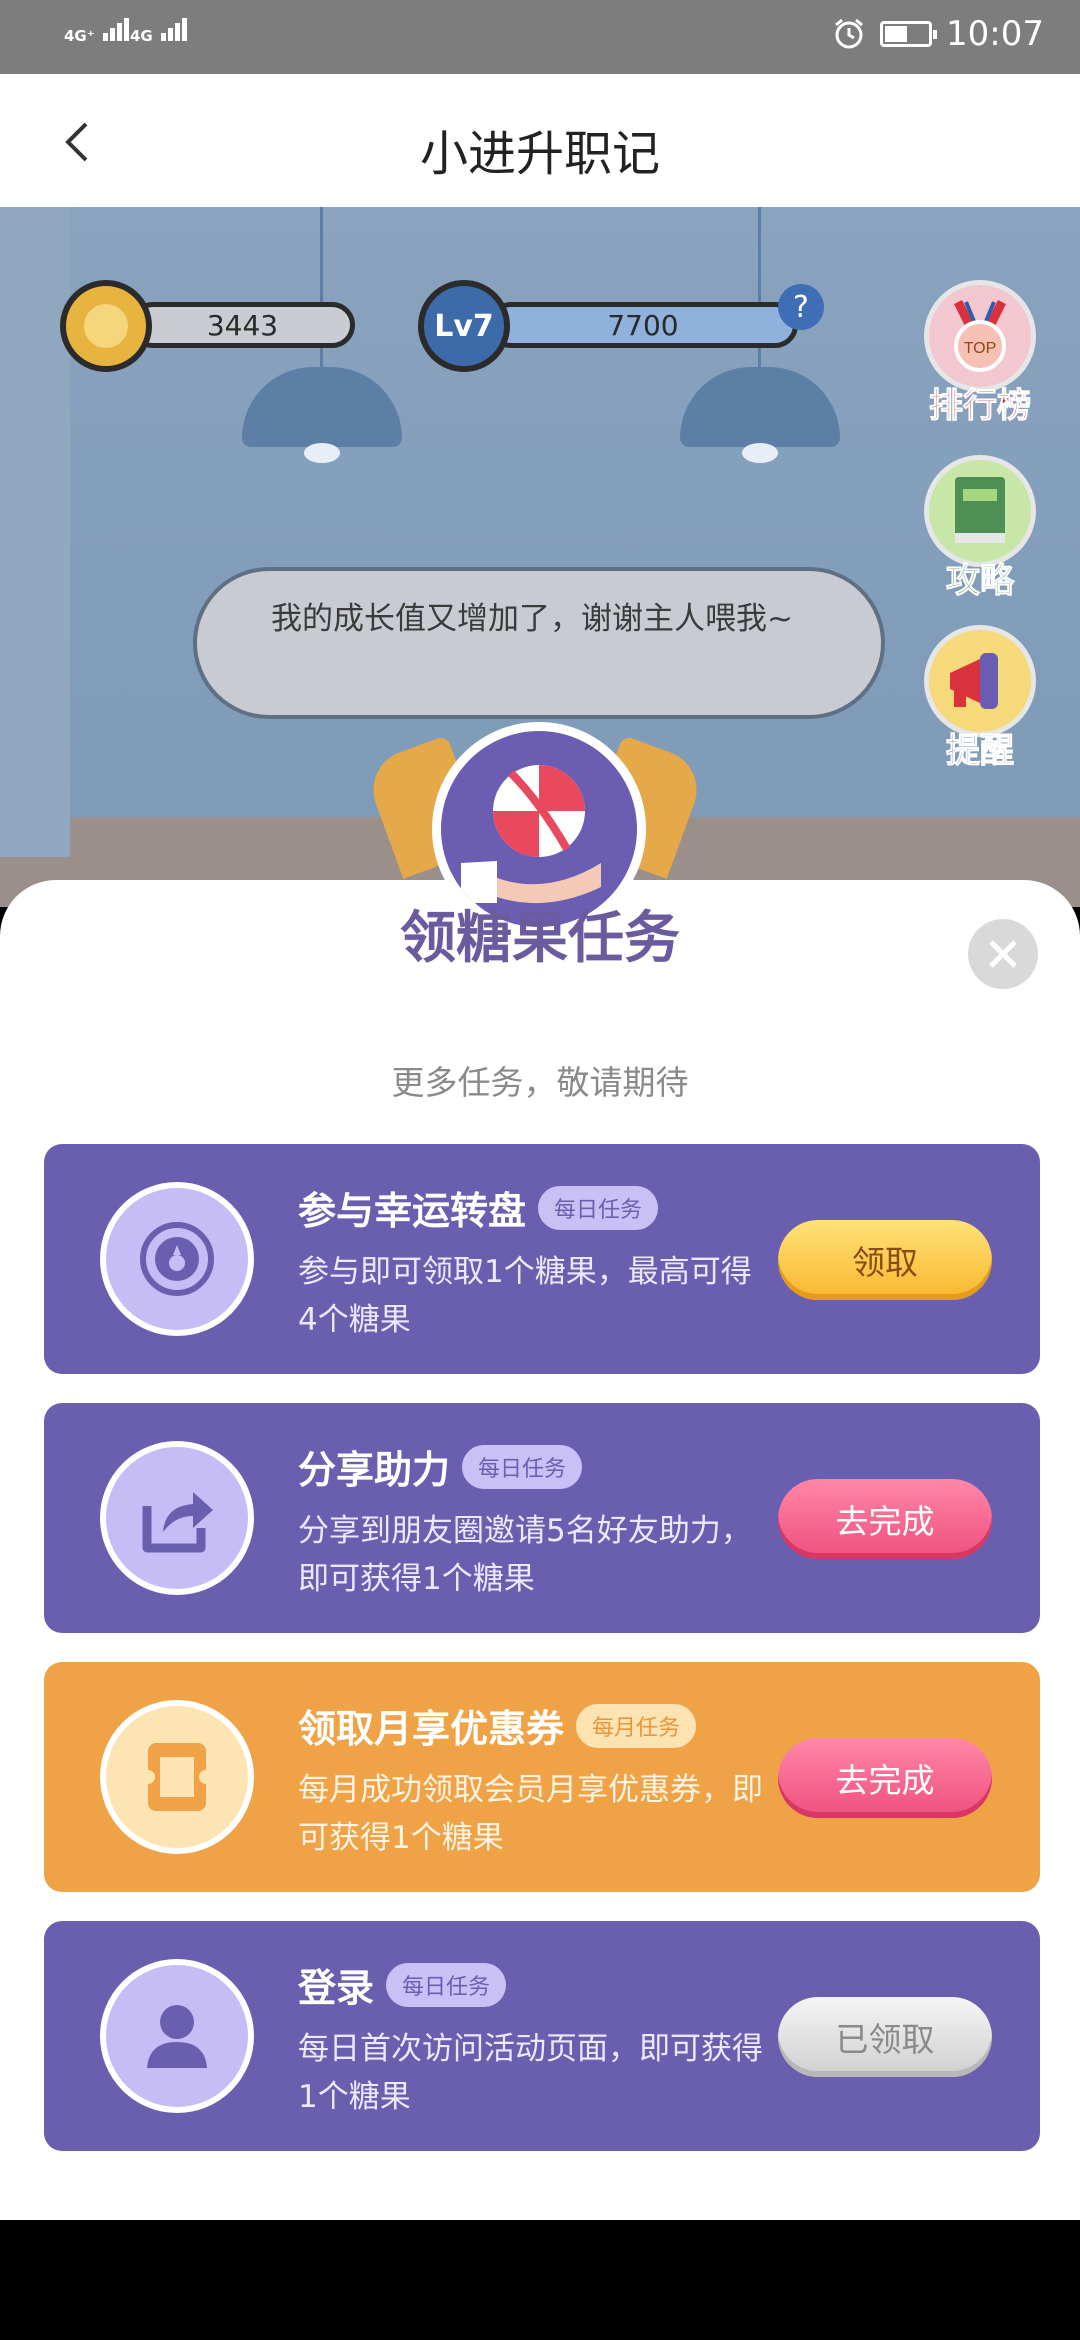  Describe the element at coordinates (980, 581) in the screenshot. I see `side-button-label: 攻略` at that location.